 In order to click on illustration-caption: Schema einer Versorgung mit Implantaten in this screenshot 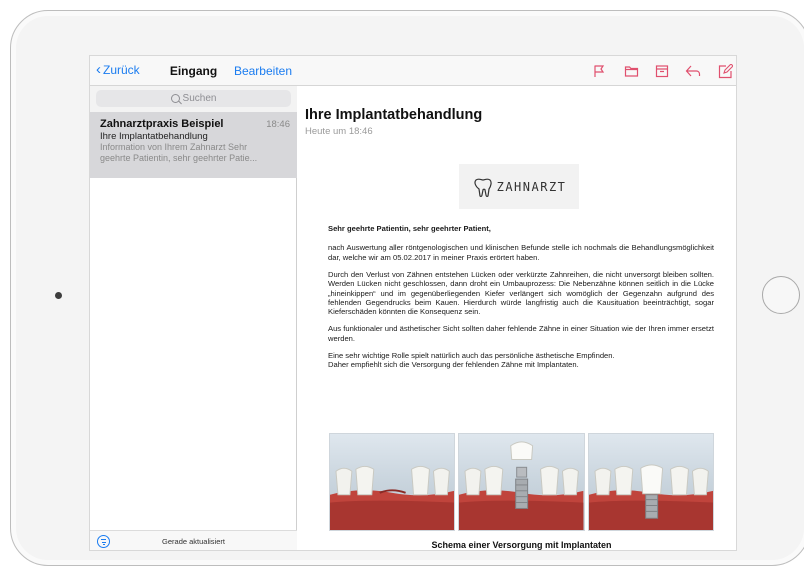, I will do `click(521, 545)`.